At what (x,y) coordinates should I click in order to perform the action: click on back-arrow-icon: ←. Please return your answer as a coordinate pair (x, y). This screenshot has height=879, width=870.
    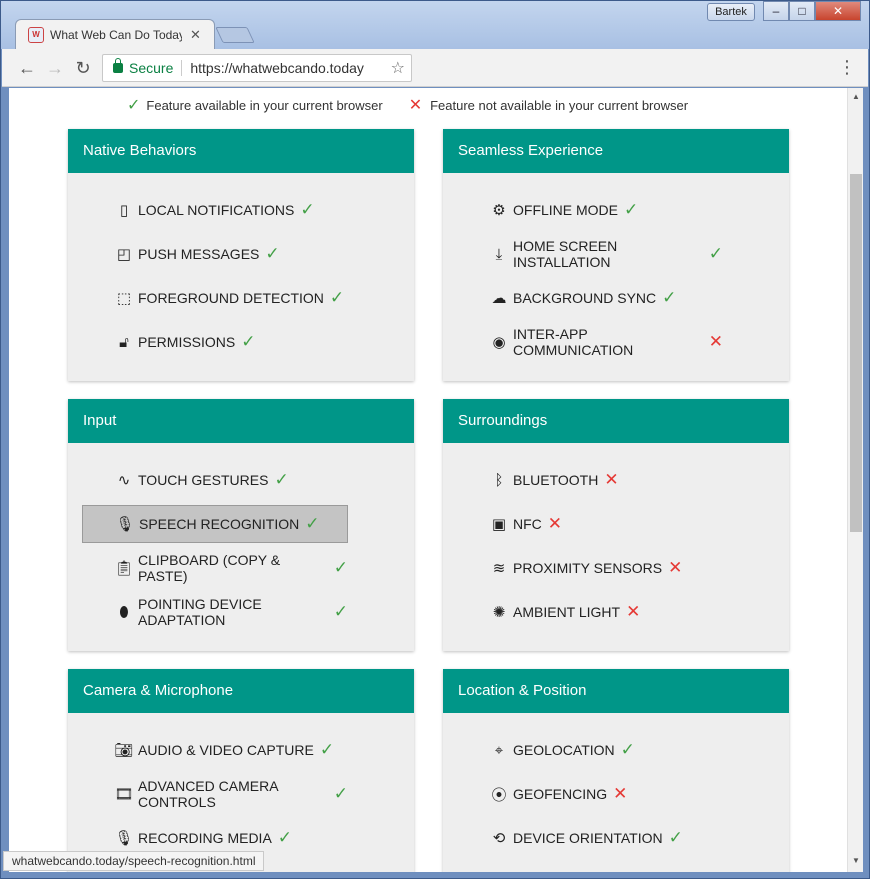
    Looking at the image, I should click on (27, 68).